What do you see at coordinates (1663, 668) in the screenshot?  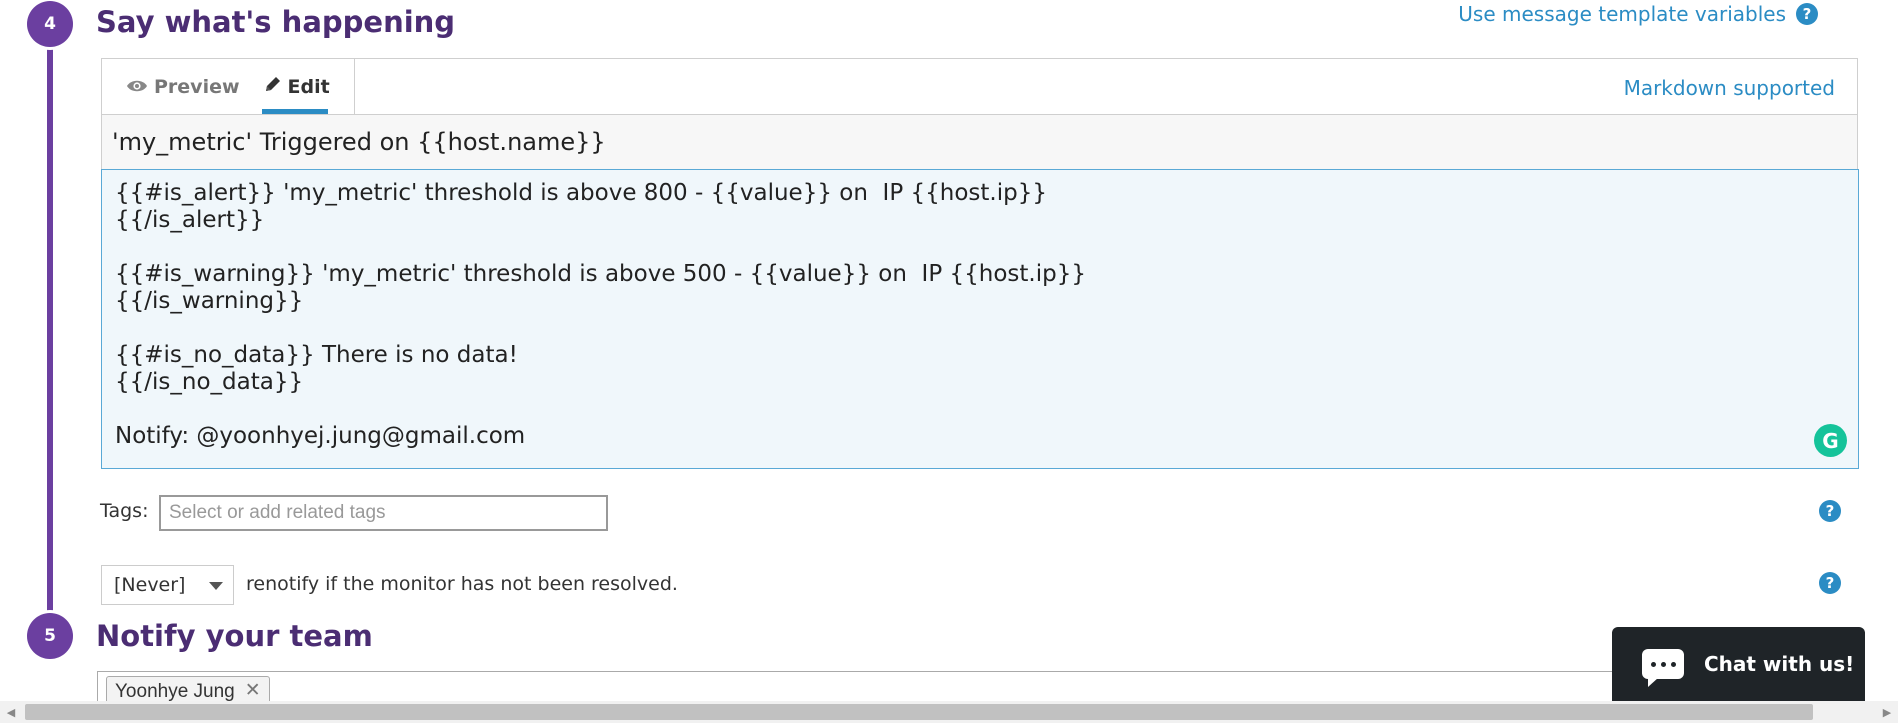 I see `chat-bubble-icon` at bounding box center [1663, 668].